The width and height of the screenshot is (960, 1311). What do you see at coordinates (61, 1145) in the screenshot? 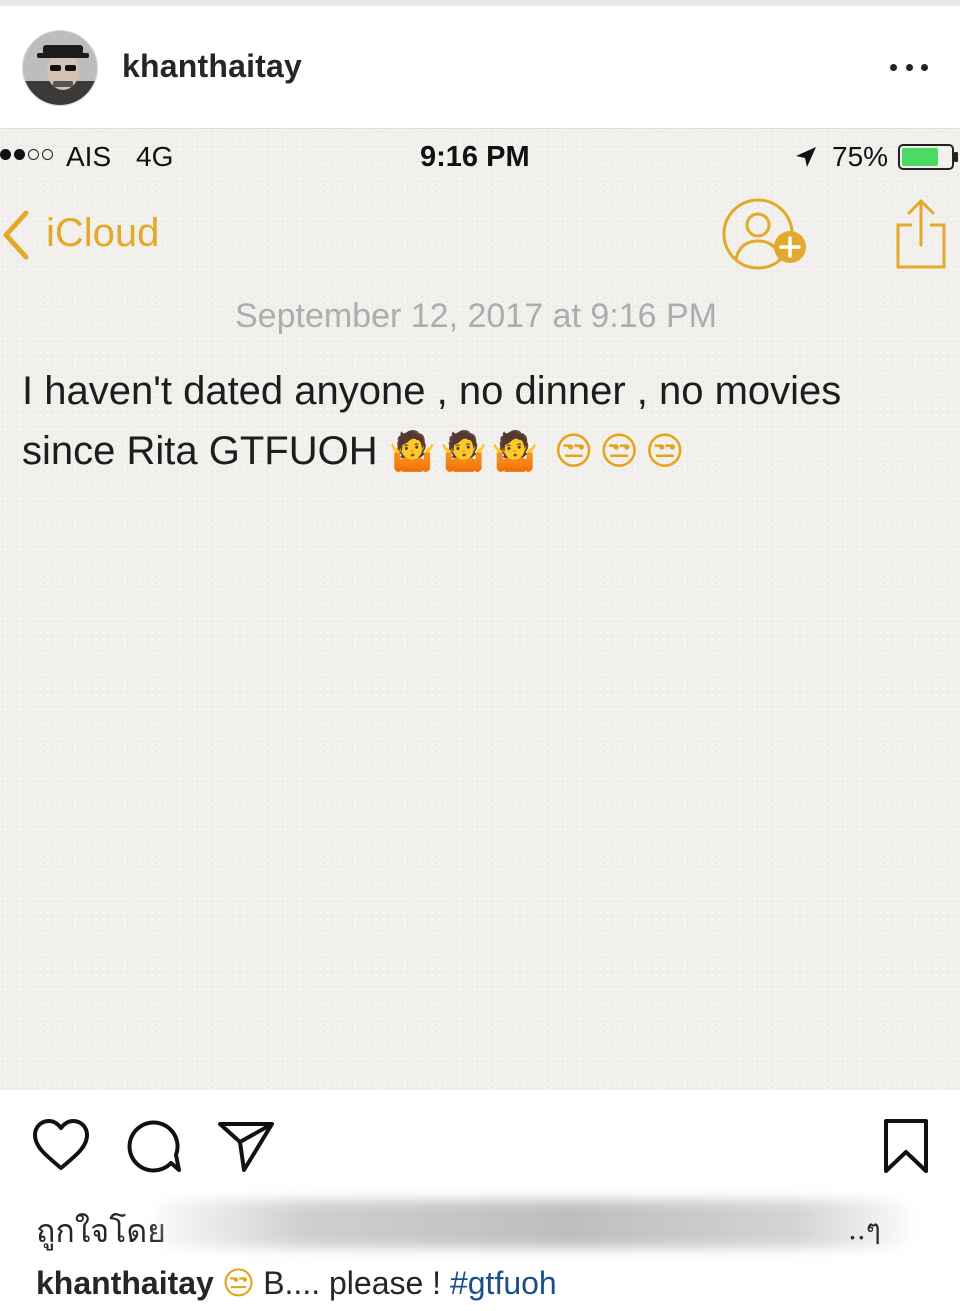
I see `heart-icon` at bounding box center [61, 1145].